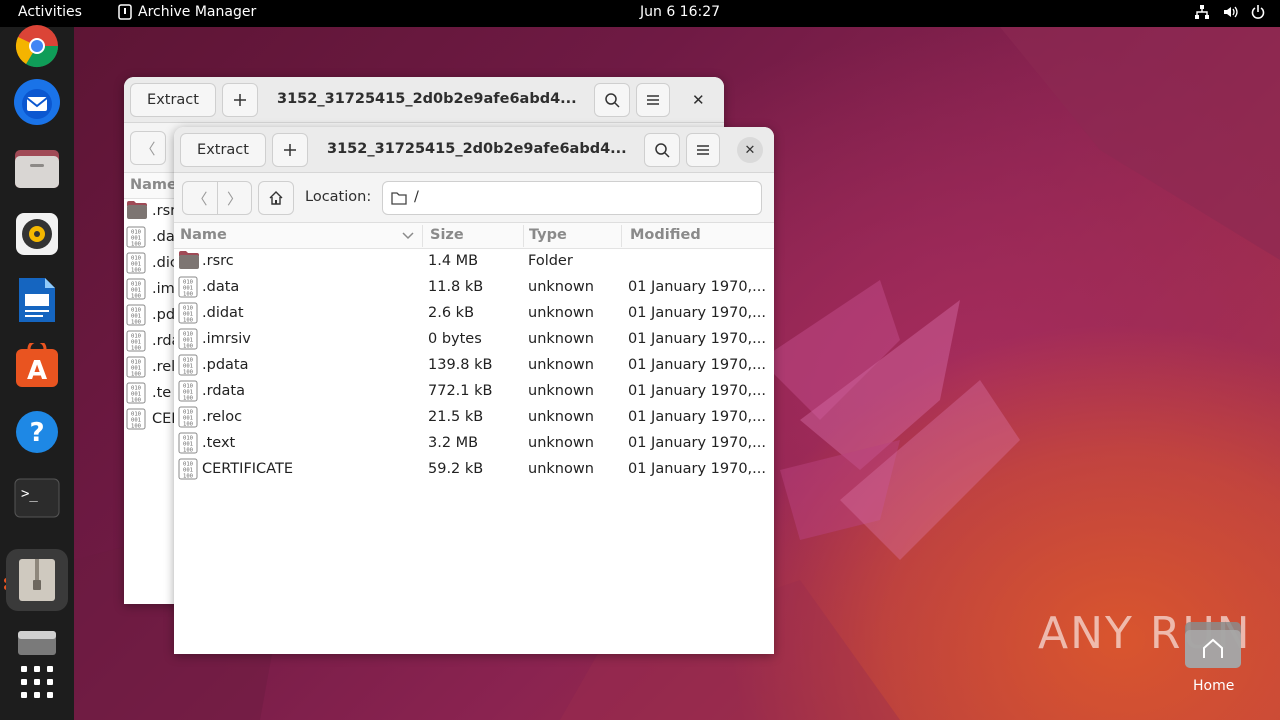 This screenshot has width=1280, height=720. I want to click on chrome-icon, so click(37, 46).